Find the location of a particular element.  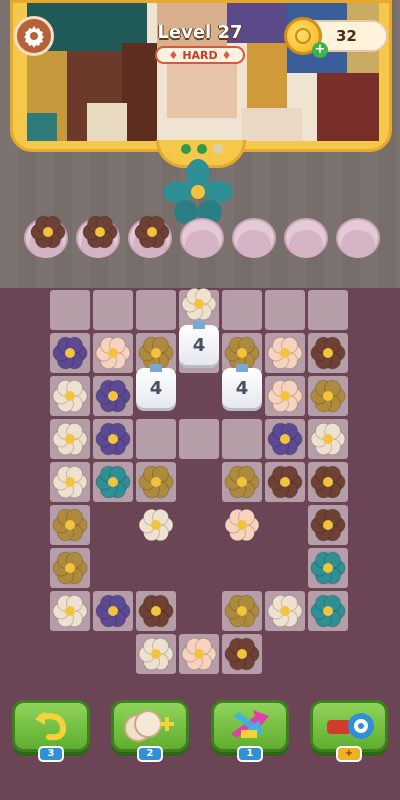

undo-arrow-icon is located at coordinates (51, 726).